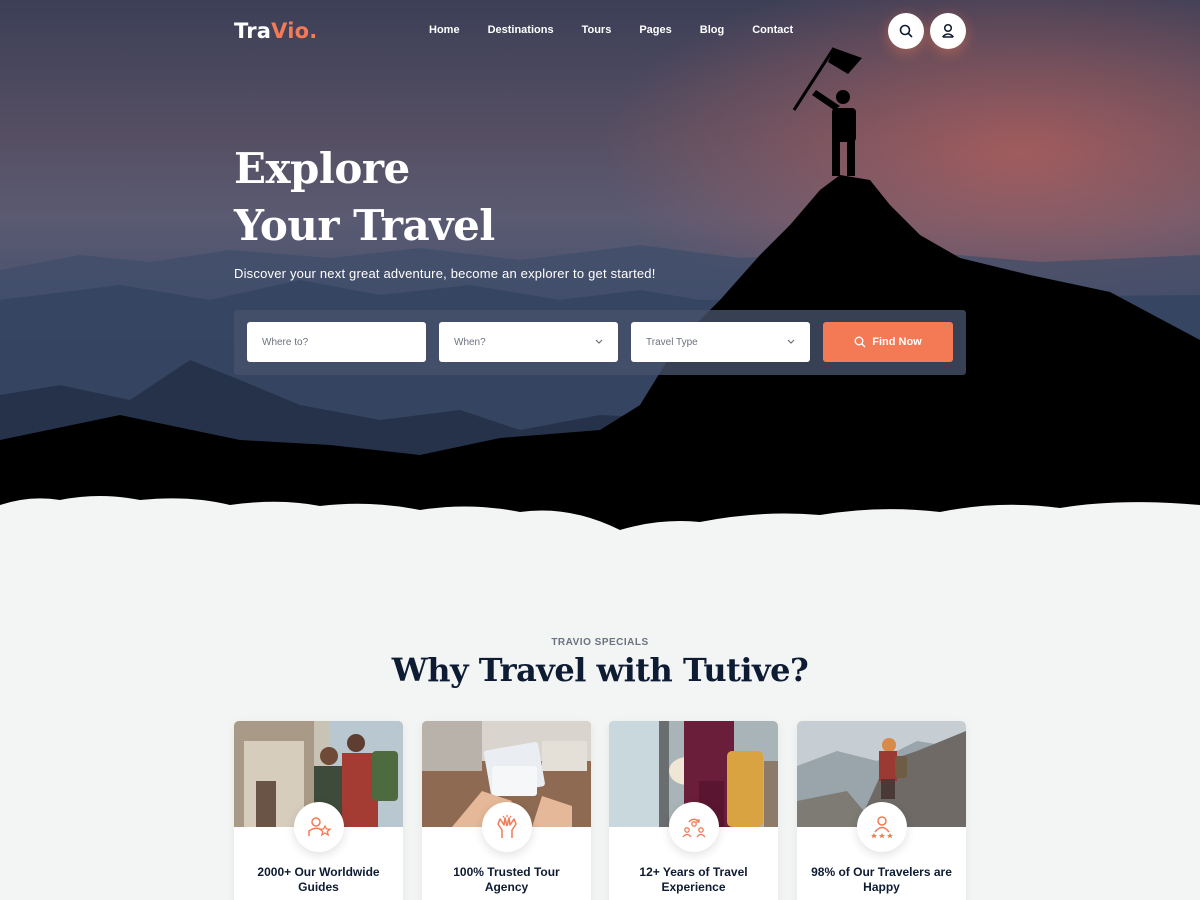 The image size is (1200, 900). I want to click on section-title: Why Travel with Tutive?, so click(600, 670).